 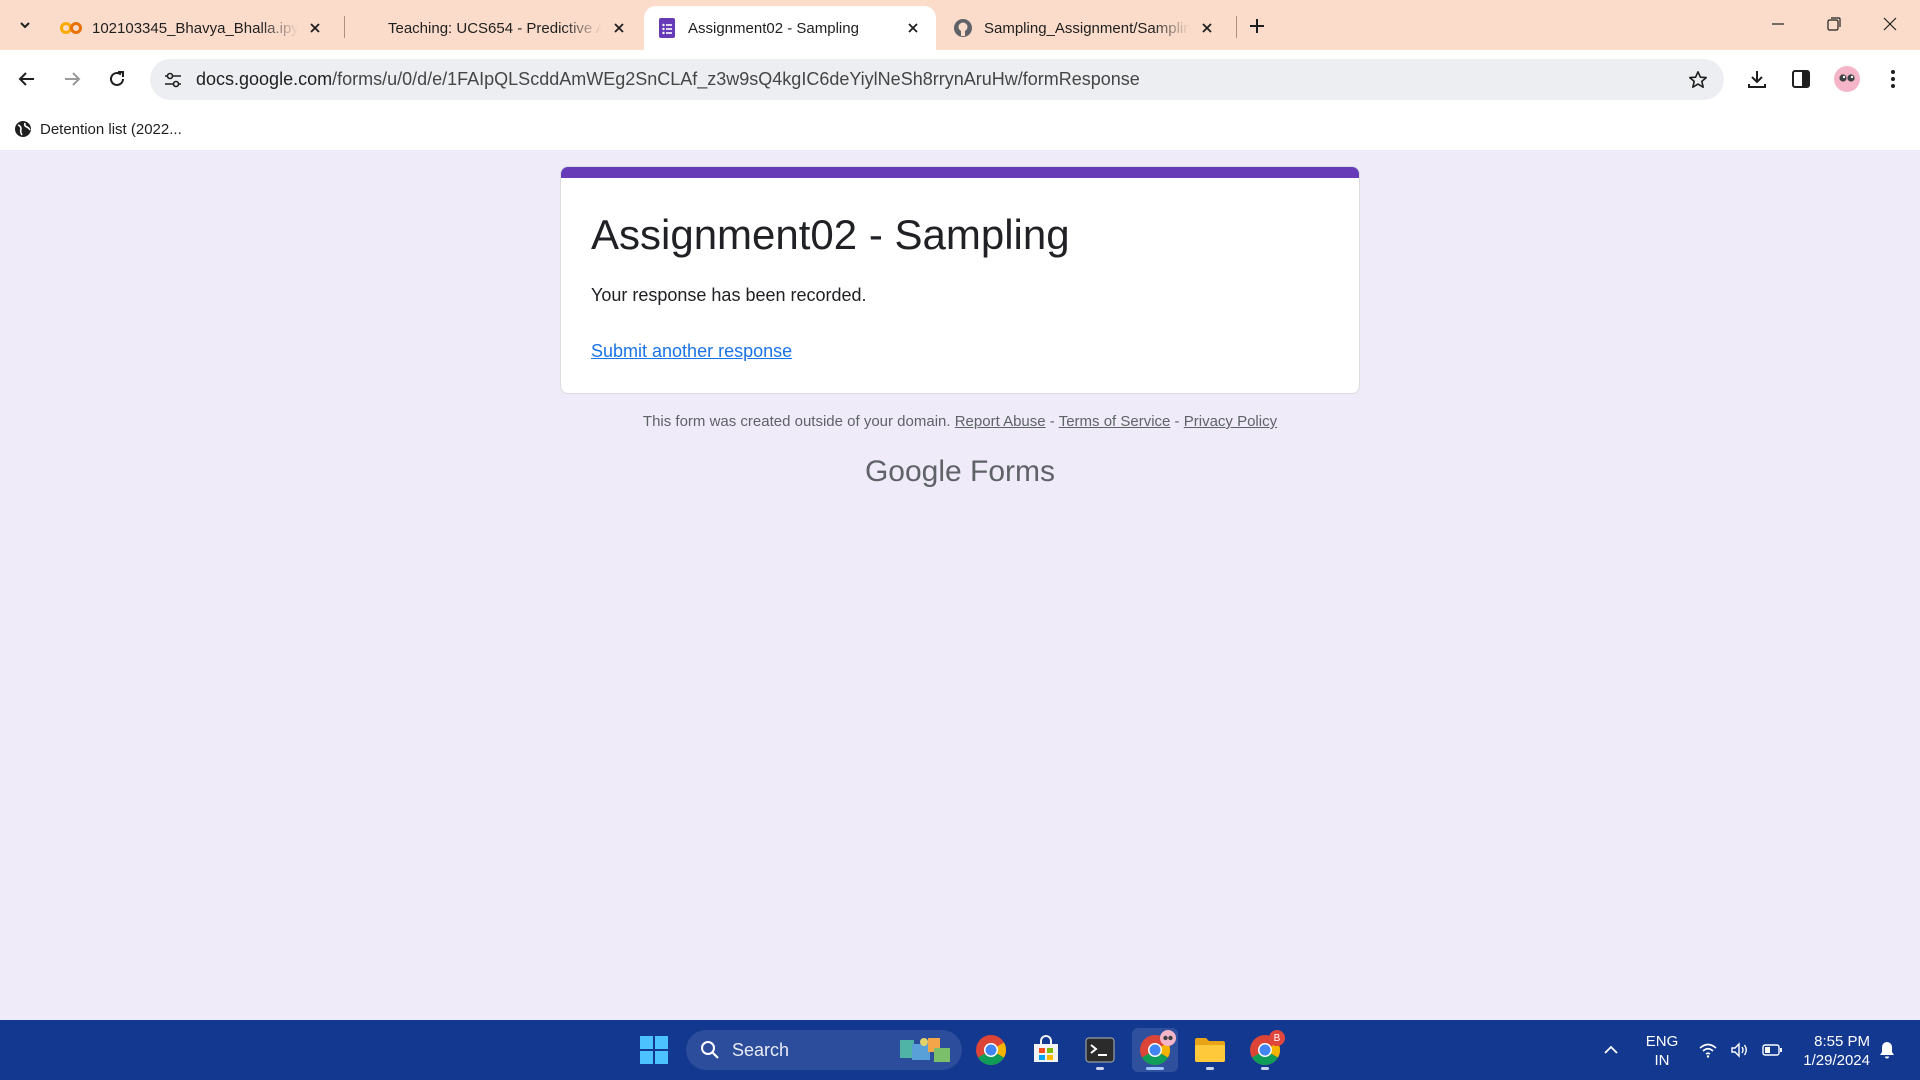 I want to click on tab-colab: 102103345_Bhavya_Bhalla.ipynb, so click(x=193, y=28).